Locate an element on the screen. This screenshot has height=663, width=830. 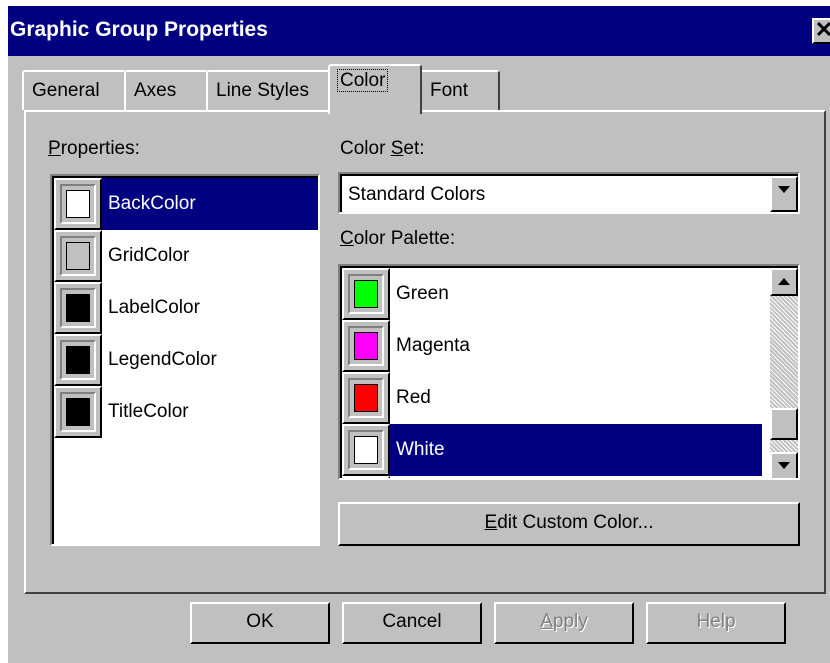
apply-button: Apply is located at coordinates (564, 623).